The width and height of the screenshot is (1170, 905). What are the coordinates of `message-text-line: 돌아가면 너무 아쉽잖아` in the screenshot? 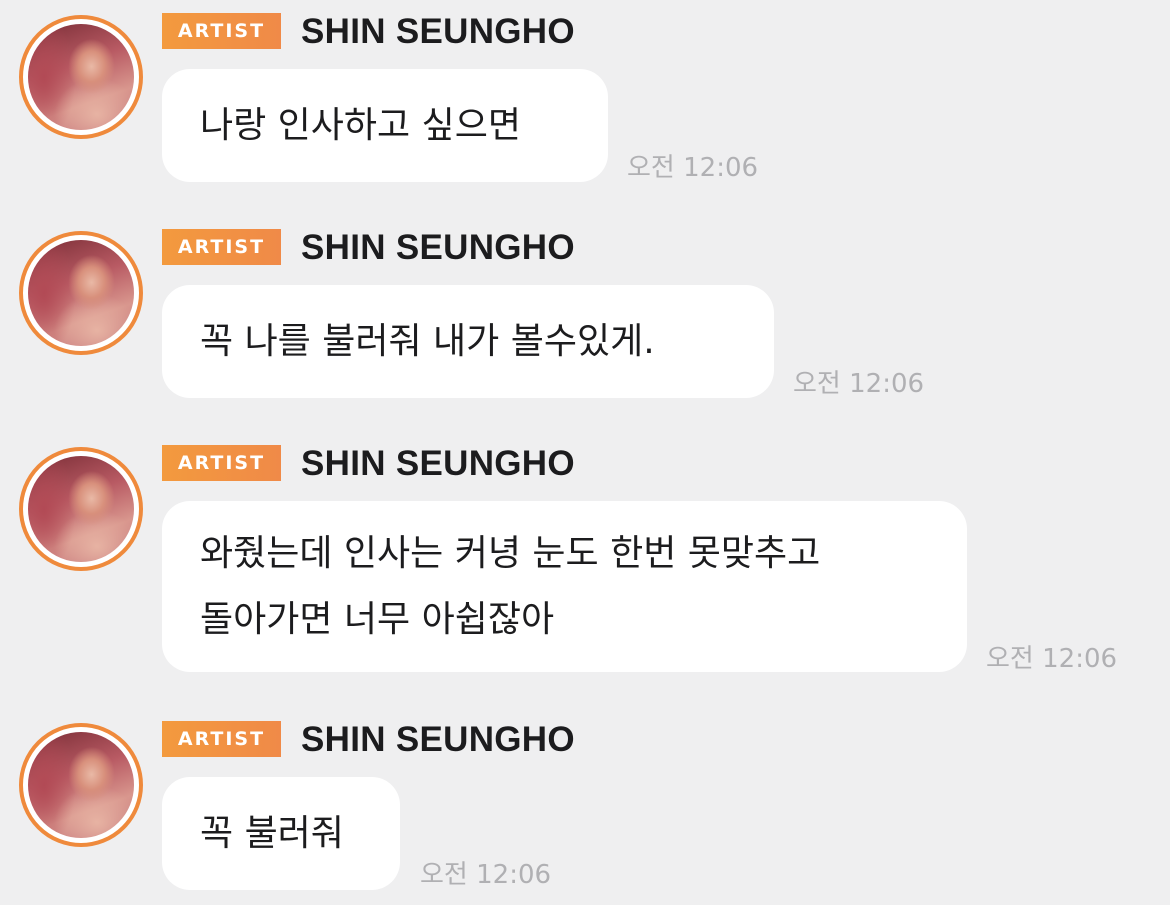 It's located at (377, 619).